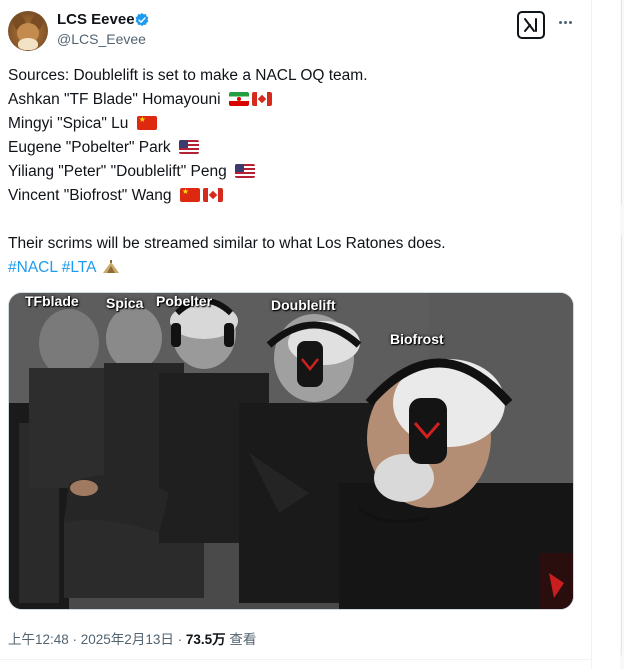 The image size is (624, 669). I want to click on image-label-biofrost: Biofrost, so click(417, 339).